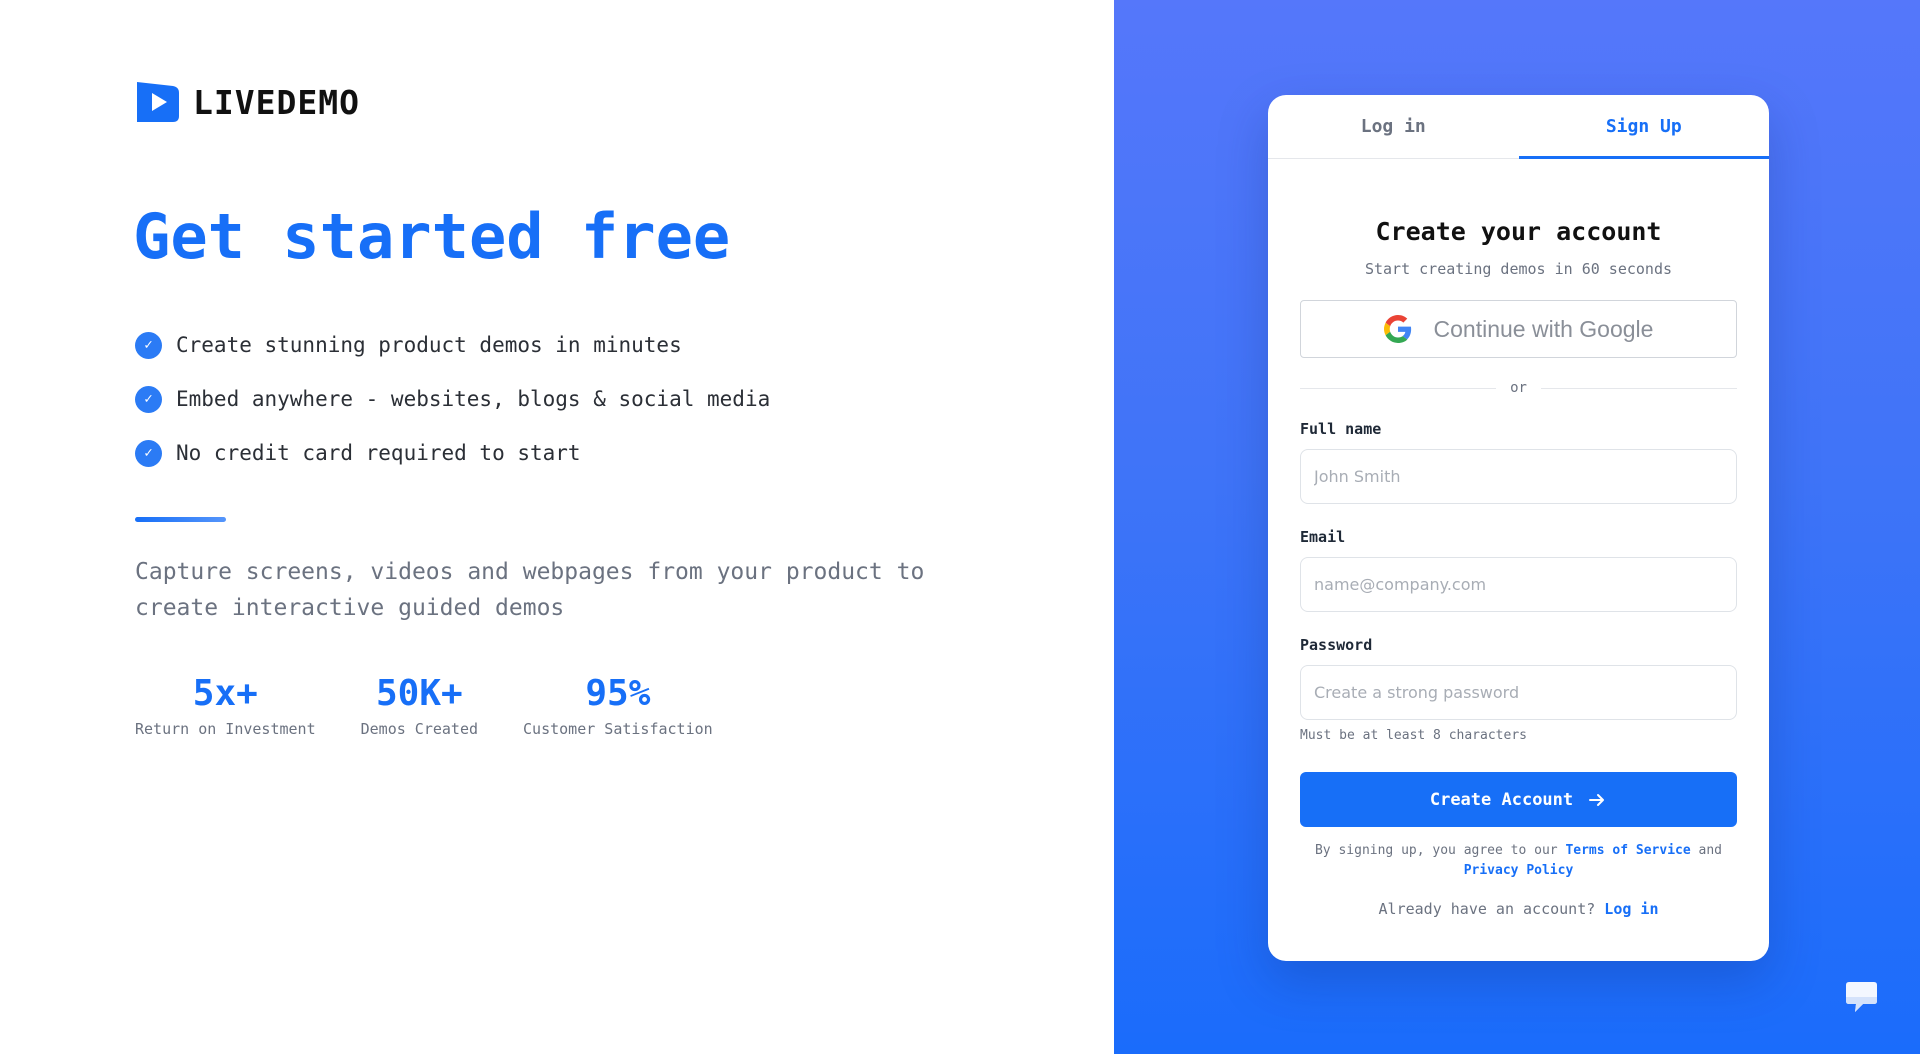 The height and width of the screenshot is (1054, 1920). Describe the element at coordinates (1644, 127) in the screenshot. I see `tab-signup: Sign Up` at that location.